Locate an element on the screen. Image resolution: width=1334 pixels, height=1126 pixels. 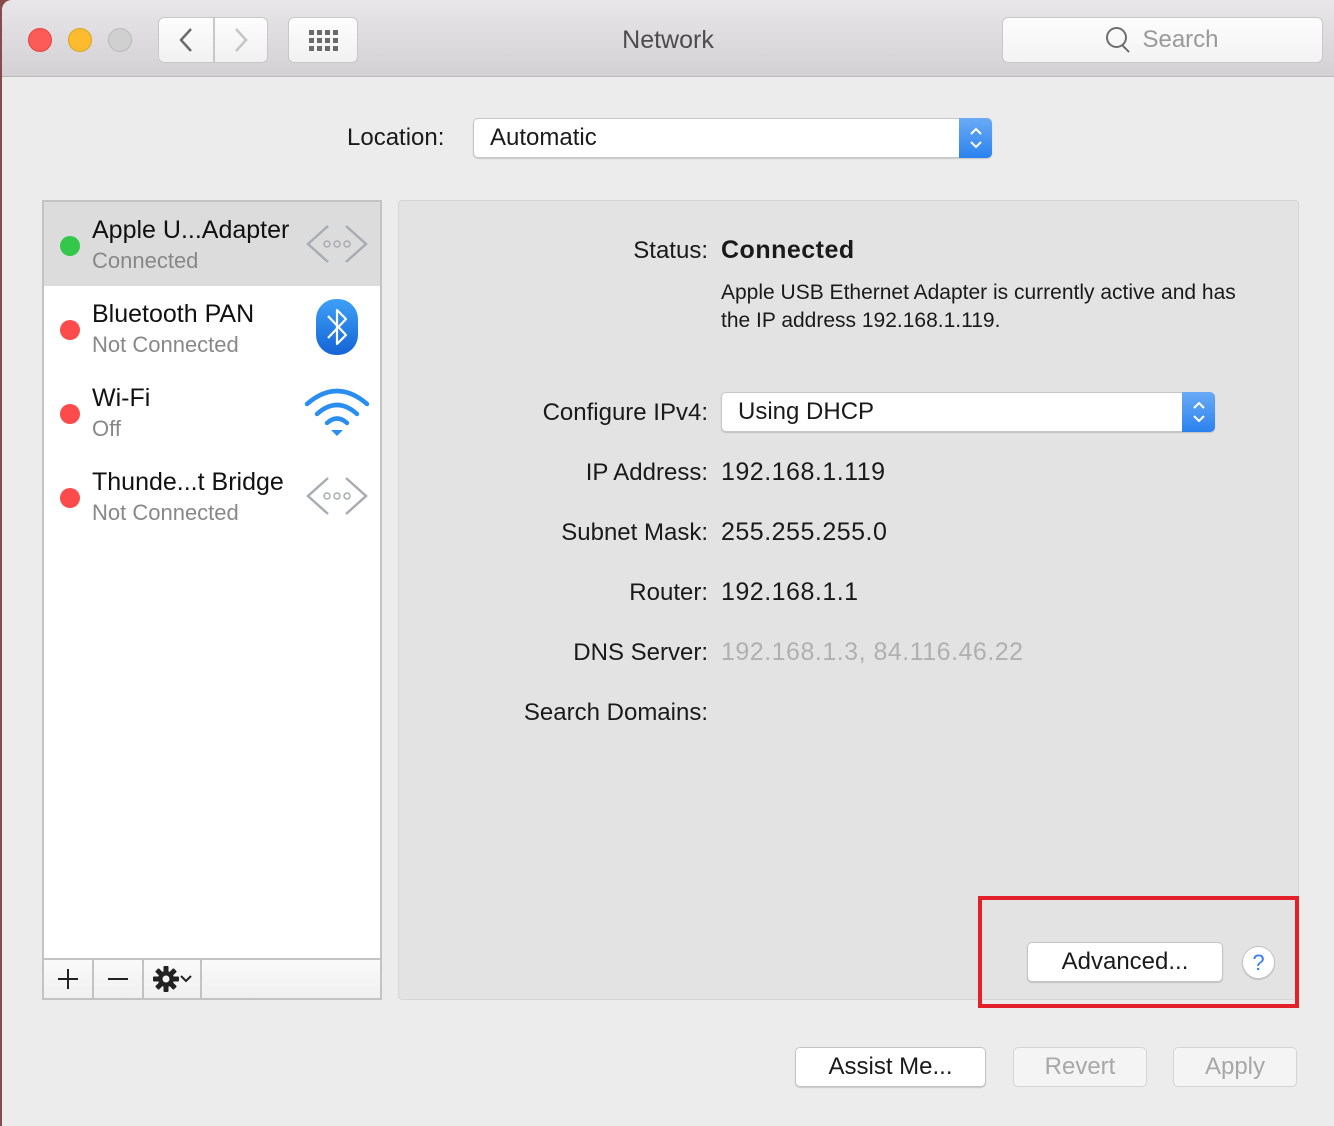
dns-server-label: DNS Server: is located at coordinates (640, 652).